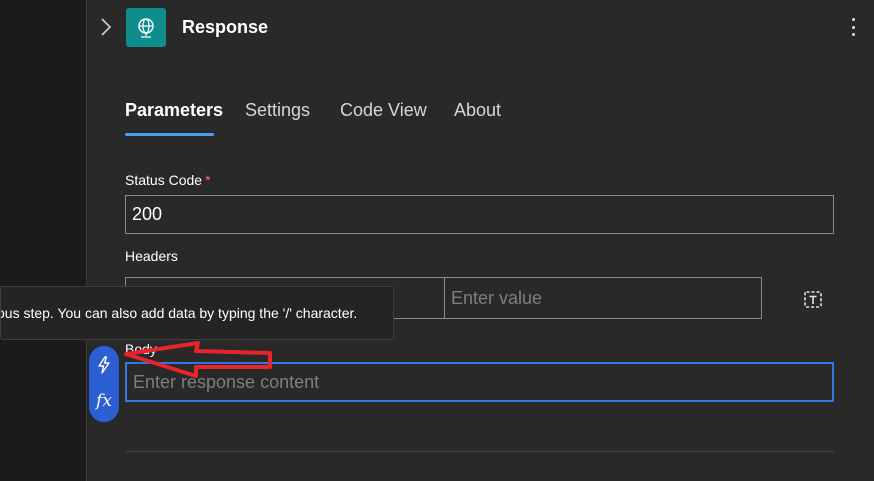 This screenshot has width=874, height=481. I want to click on tab-about: About, so click(477, 110).